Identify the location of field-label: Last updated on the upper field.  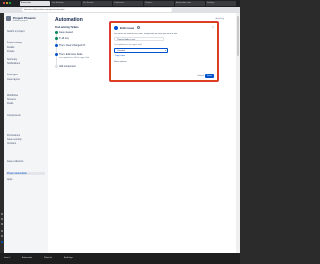
(128, 45).